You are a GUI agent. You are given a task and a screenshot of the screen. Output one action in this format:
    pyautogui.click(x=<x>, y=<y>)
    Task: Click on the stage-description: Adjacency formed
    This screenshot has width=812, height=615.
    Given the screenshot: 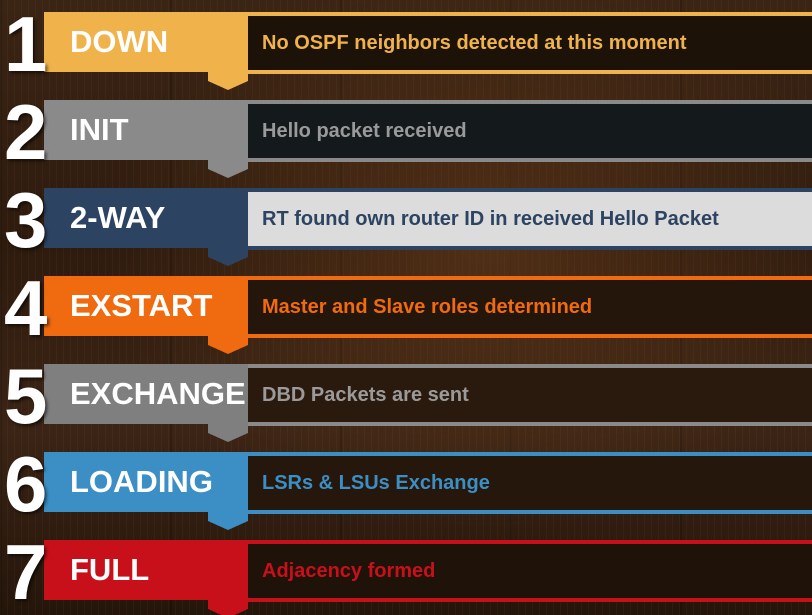 What is the action you would take?
    pyautogui.click(x=349, y=571)
    